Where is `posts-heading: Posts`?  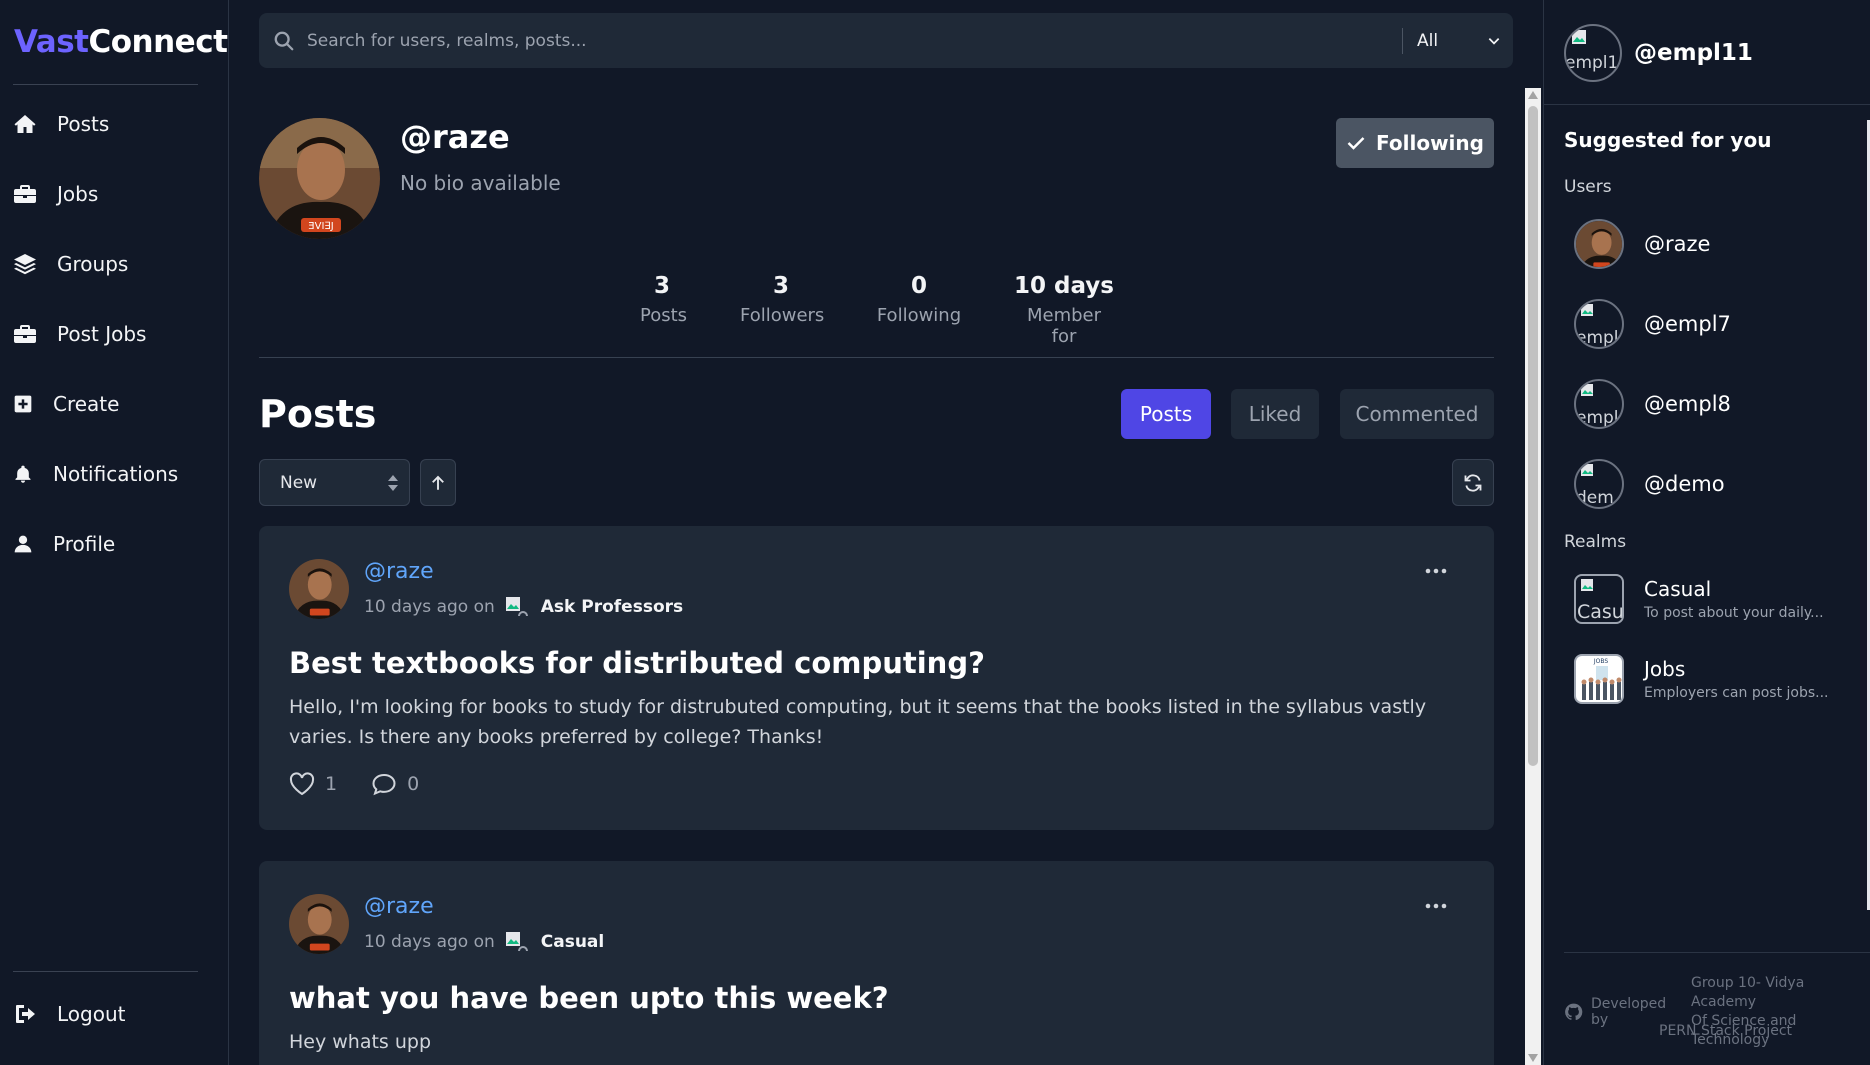 posts-heading: Posts is located at coordinates (318, 414).